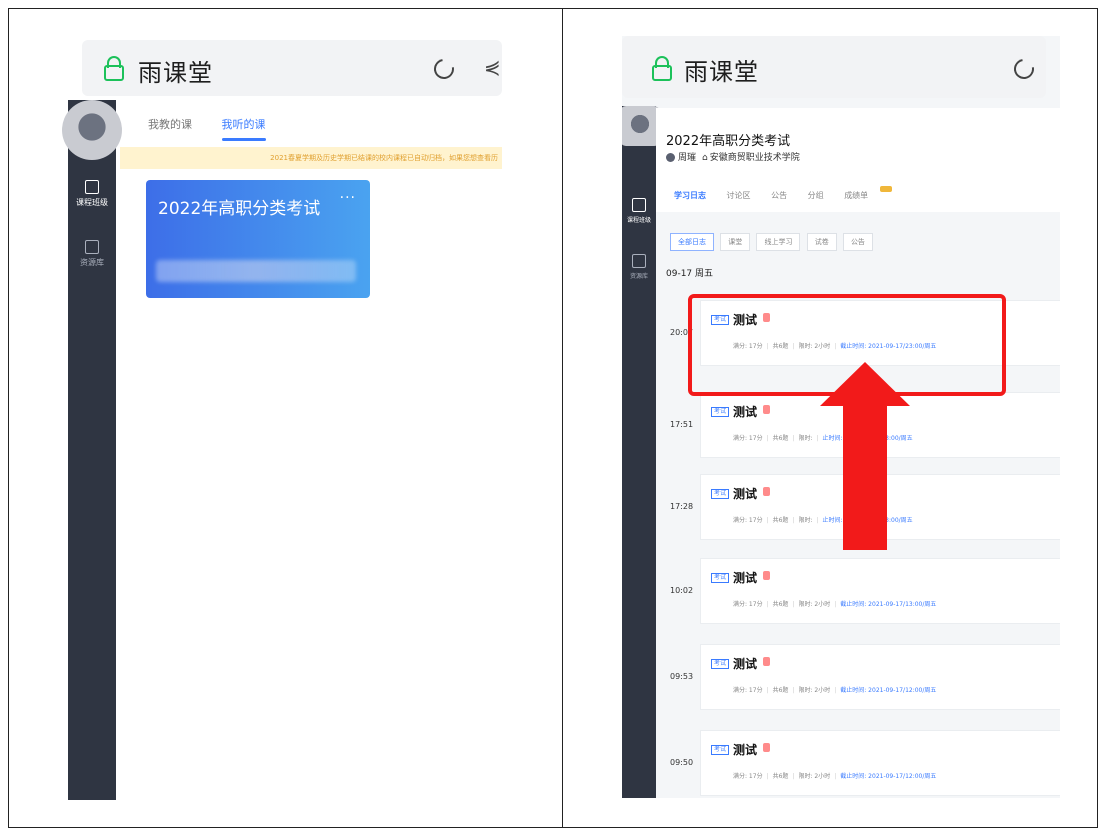 Image resolution: width=1105 pixels, height=828 pixels. What do you see at coordinates (856, 195) in the screenshot?
I see `tab-grades: 成绩单` at bounding box center [856, 195].